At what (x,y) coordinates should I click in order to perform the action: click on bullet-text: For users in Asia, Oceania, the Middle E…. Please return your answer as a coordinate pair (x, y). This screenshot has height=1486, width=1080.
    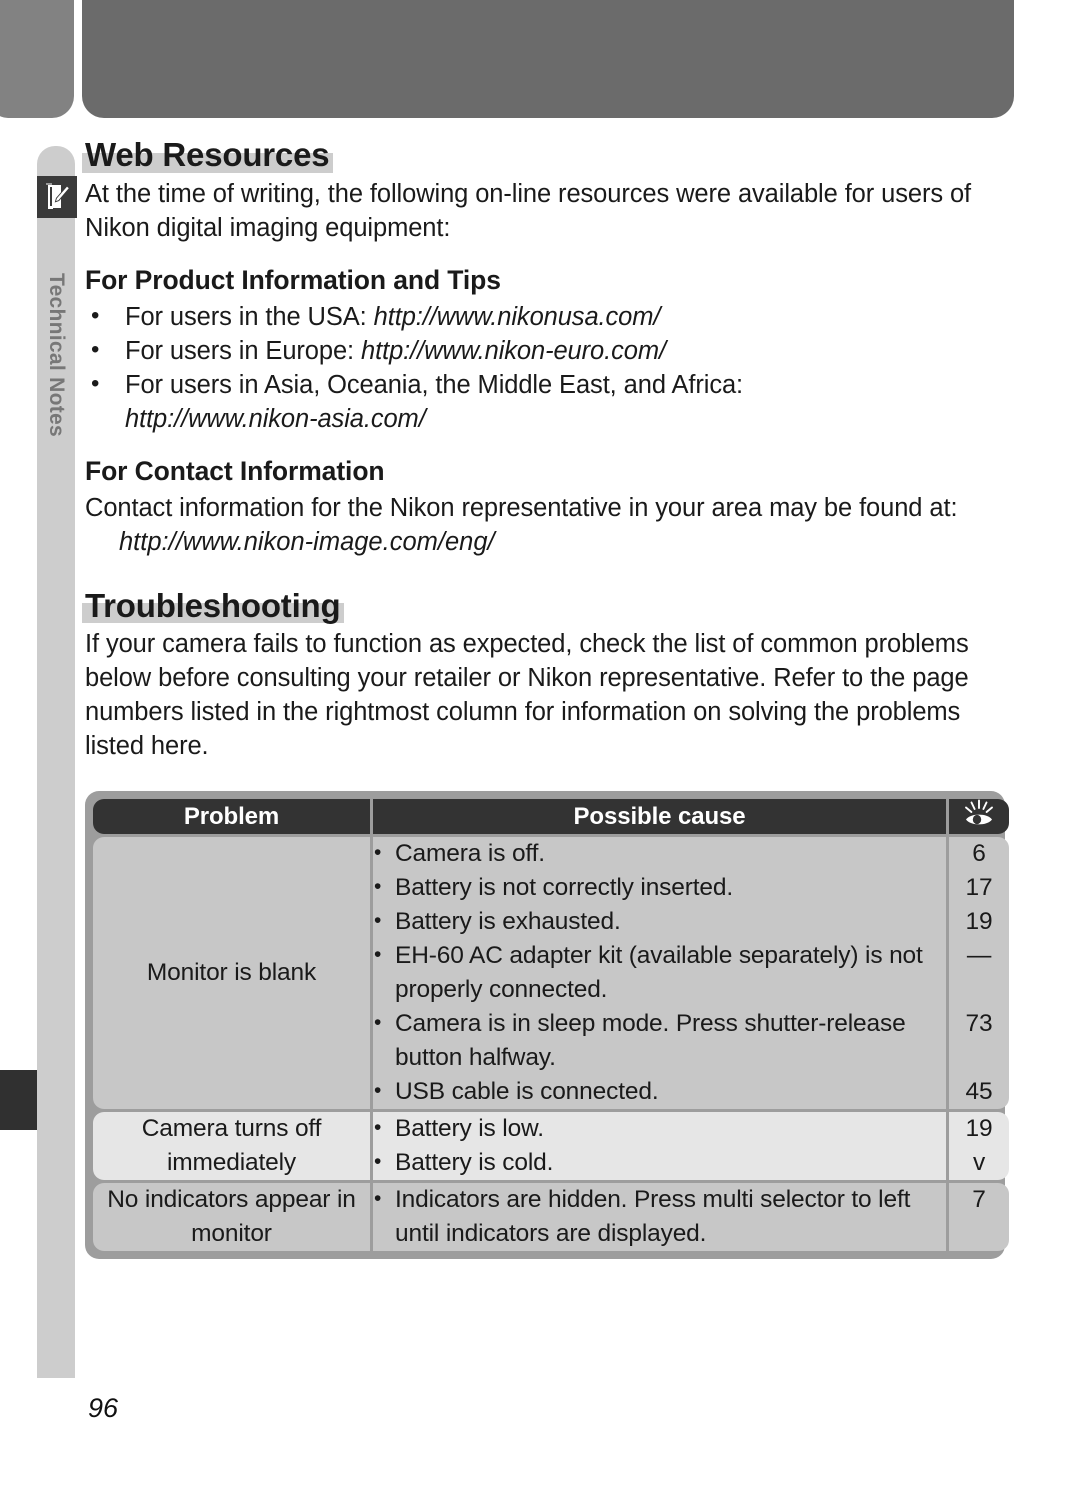
    Looking at the image, I should click on (434, 384).